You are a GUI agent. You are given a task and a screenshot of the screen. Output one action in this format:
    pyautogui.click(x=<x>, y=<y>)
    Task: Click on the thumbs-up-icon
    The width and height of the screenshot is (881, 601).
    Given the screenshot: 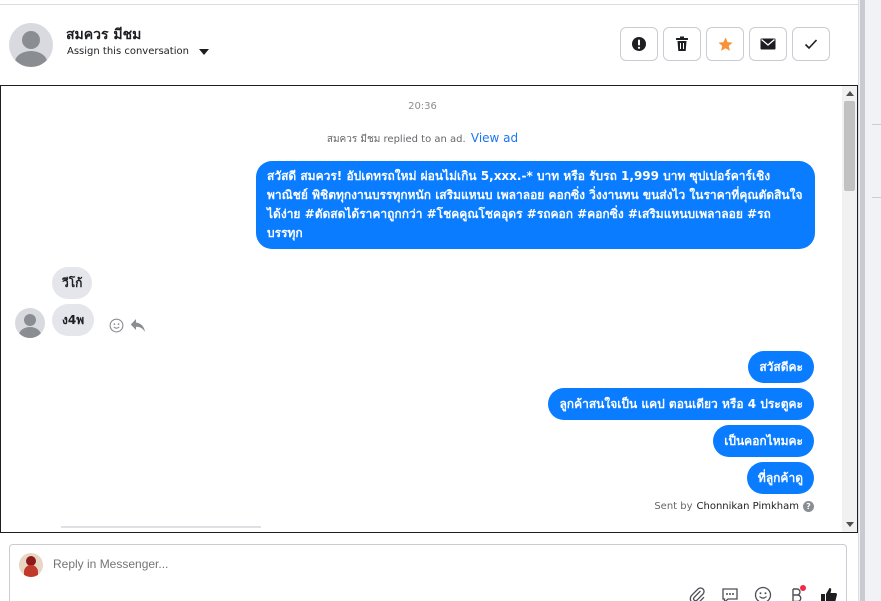 What is the action you would take?
    pyautogui.click(x=829, y=594)
    